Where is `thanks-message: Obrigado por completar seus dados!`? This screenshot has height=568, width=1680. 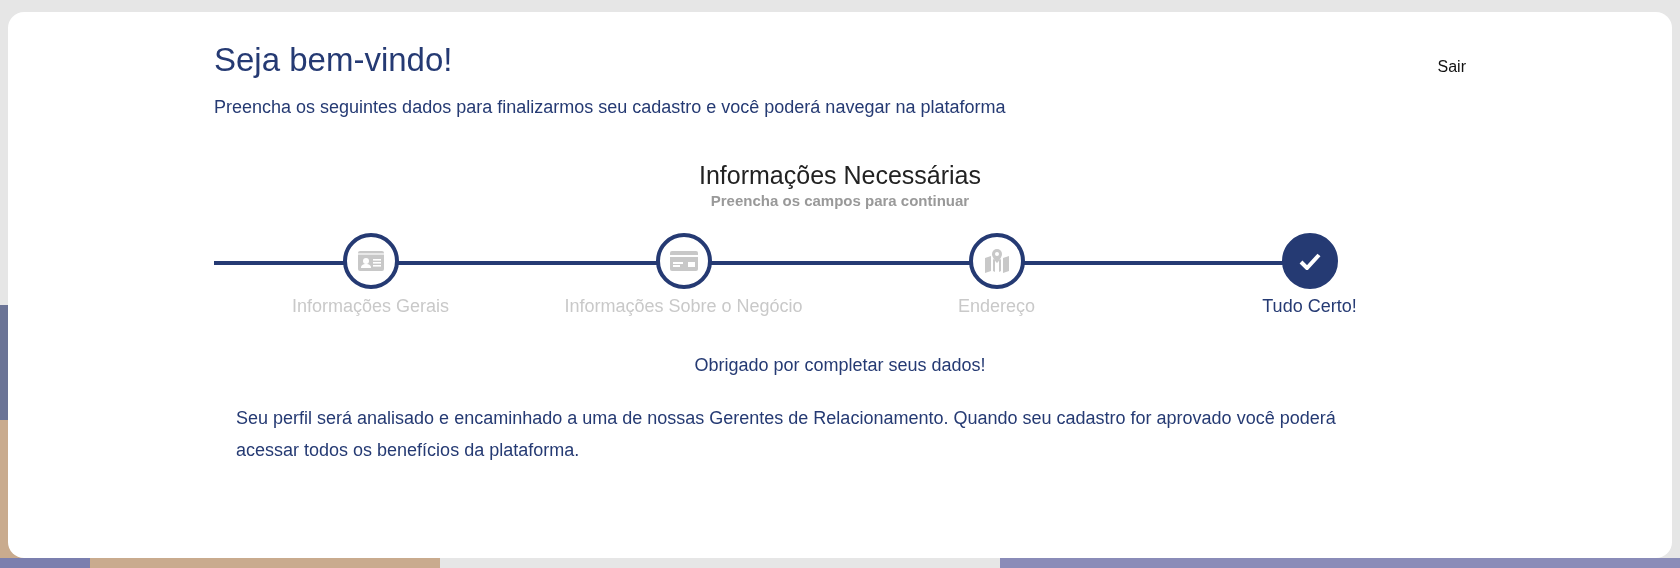
thanks-message: Obrigado por completar seus dados! is located at coordinates (840, 365).